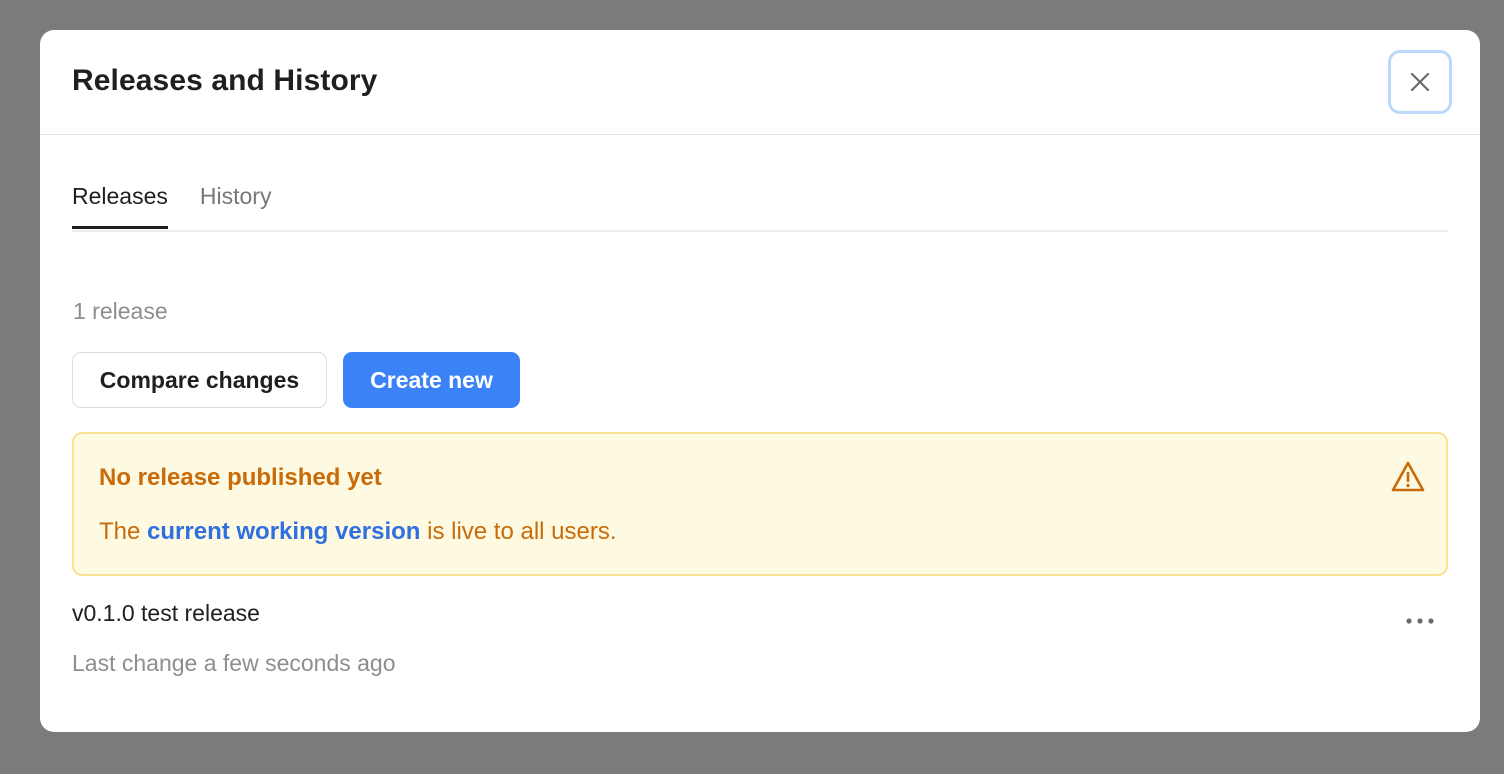 This screenshot has width=1504, height=774. Describe the element at coordinates (120, 311) in the screenshot. I see `release-count: 1 release` at that location.